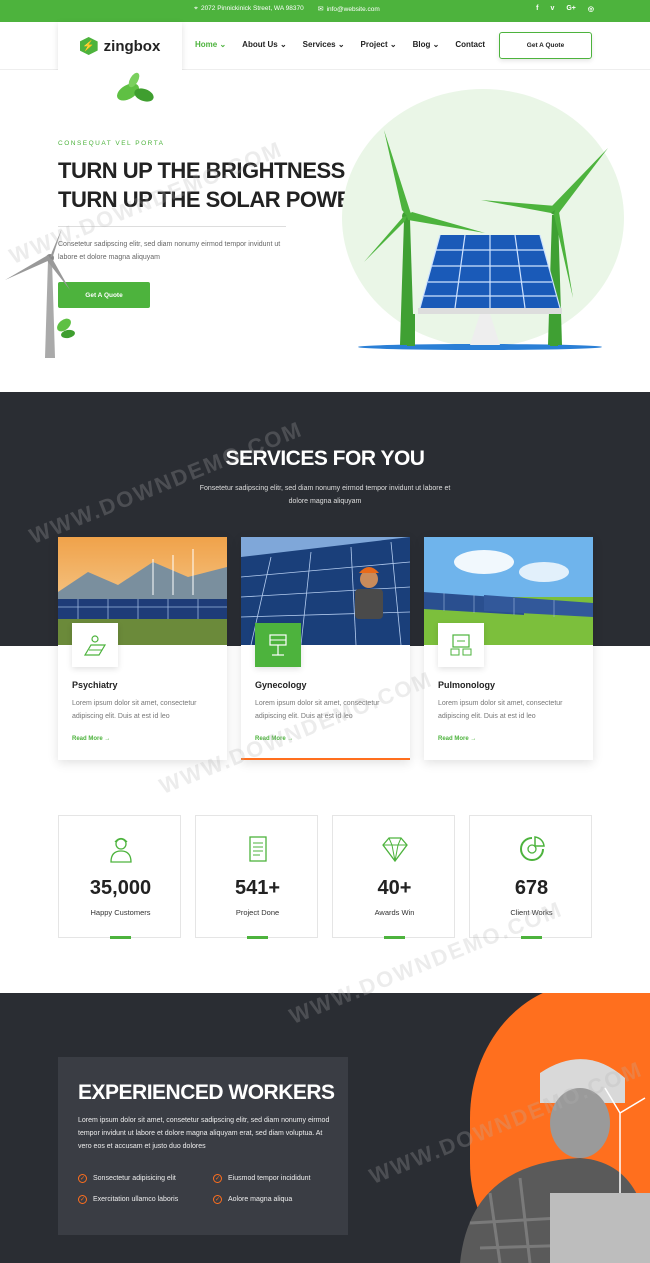 The height and width of the screenshot is (1263, 650). What do you see at coordinates (111, 143) in the screenshot?
I see `hero-kicker: CONSEQUAT VEL PORTA` at bounding box center [111, 143].